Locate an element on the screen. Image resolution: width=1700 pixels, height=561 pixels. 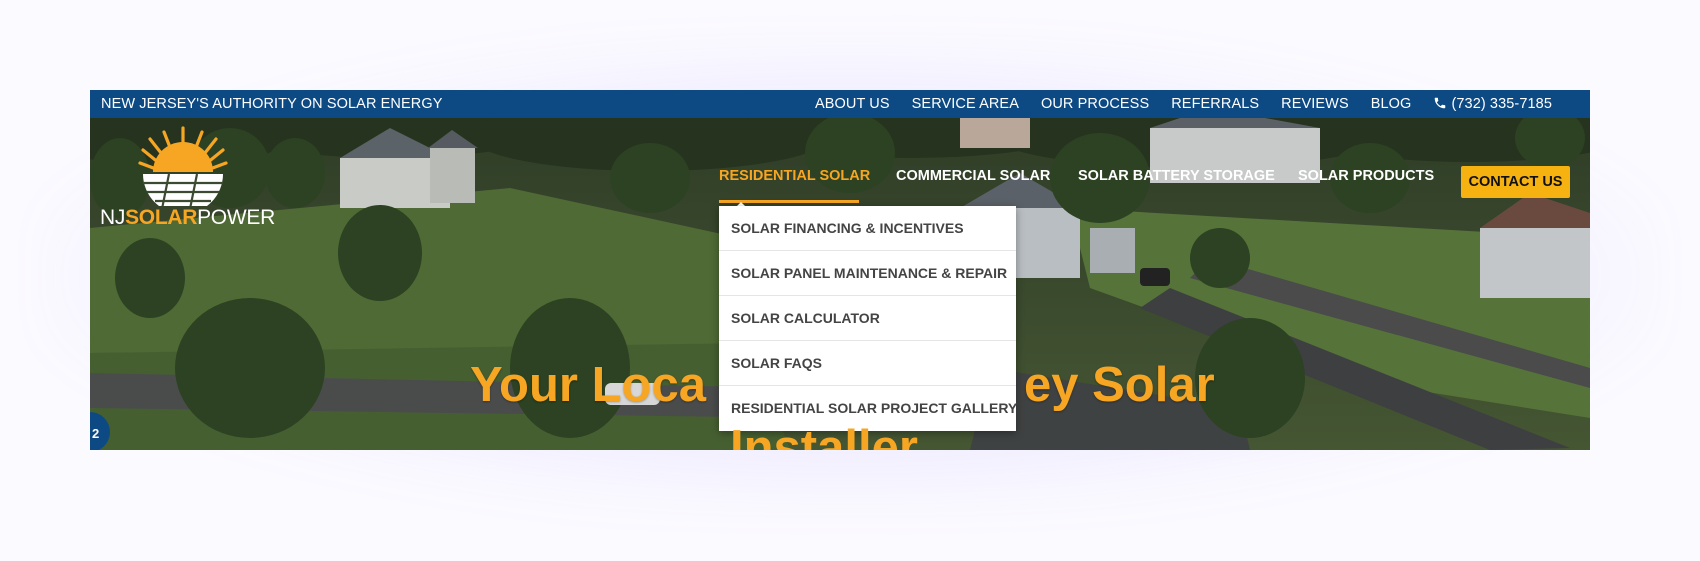
dropdown-item-maintenance: SOLAR PANEL MAINTENANCE & REPAIR is located at coordinates (867, 273).